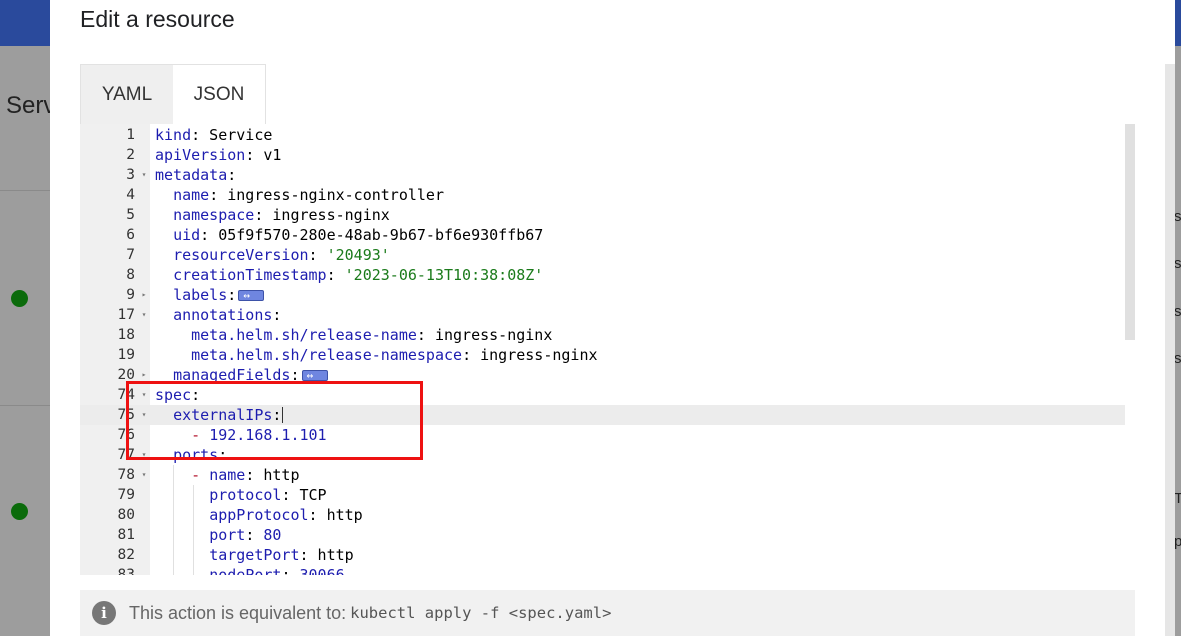 This screenshot has width=1181, height=636. I want to click on code-token: protocol, so click(245, 495).